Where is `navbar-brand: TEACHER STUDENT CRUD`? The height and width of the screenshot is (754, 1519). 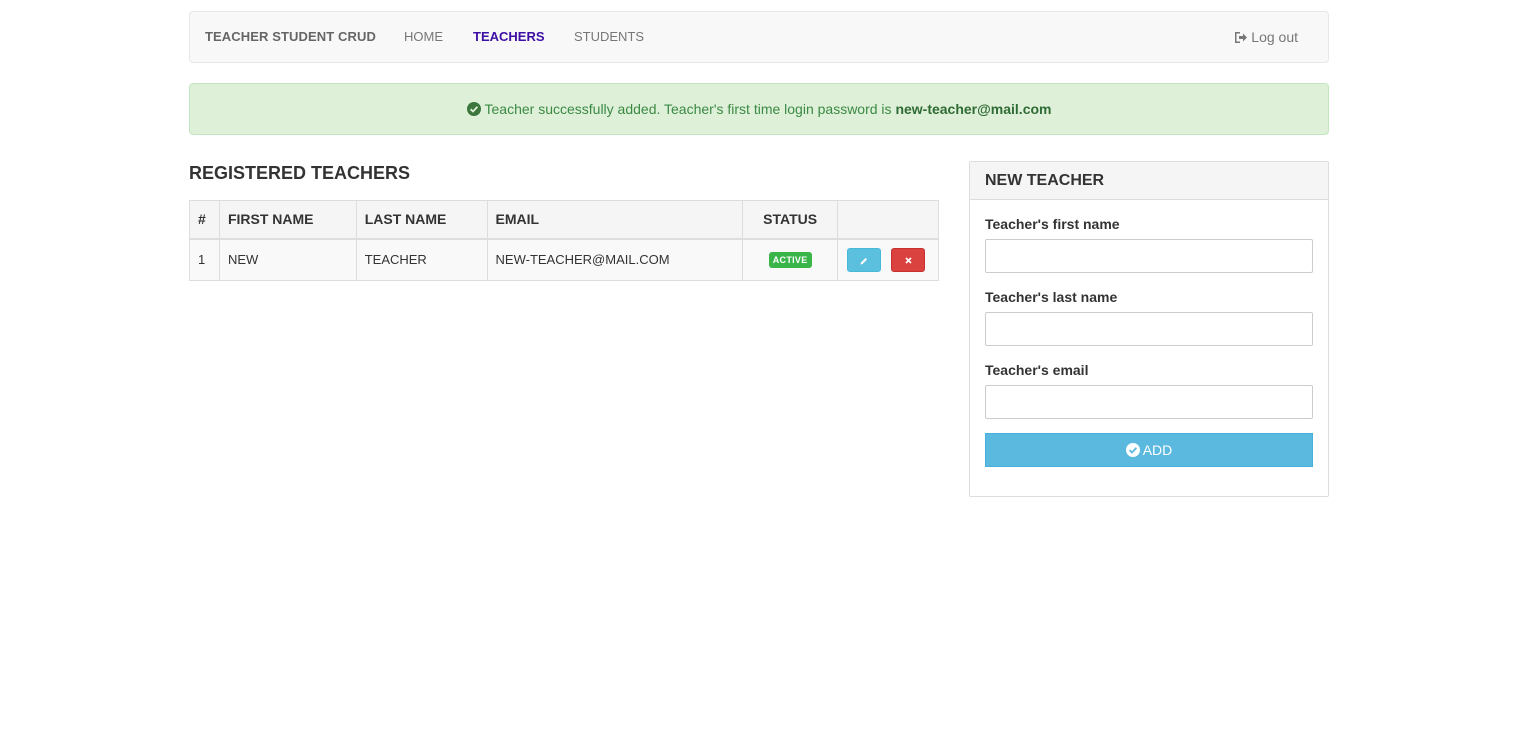
navbar-brand: TEACHER STUDENT CRUD is located at coordinates (290, 37).